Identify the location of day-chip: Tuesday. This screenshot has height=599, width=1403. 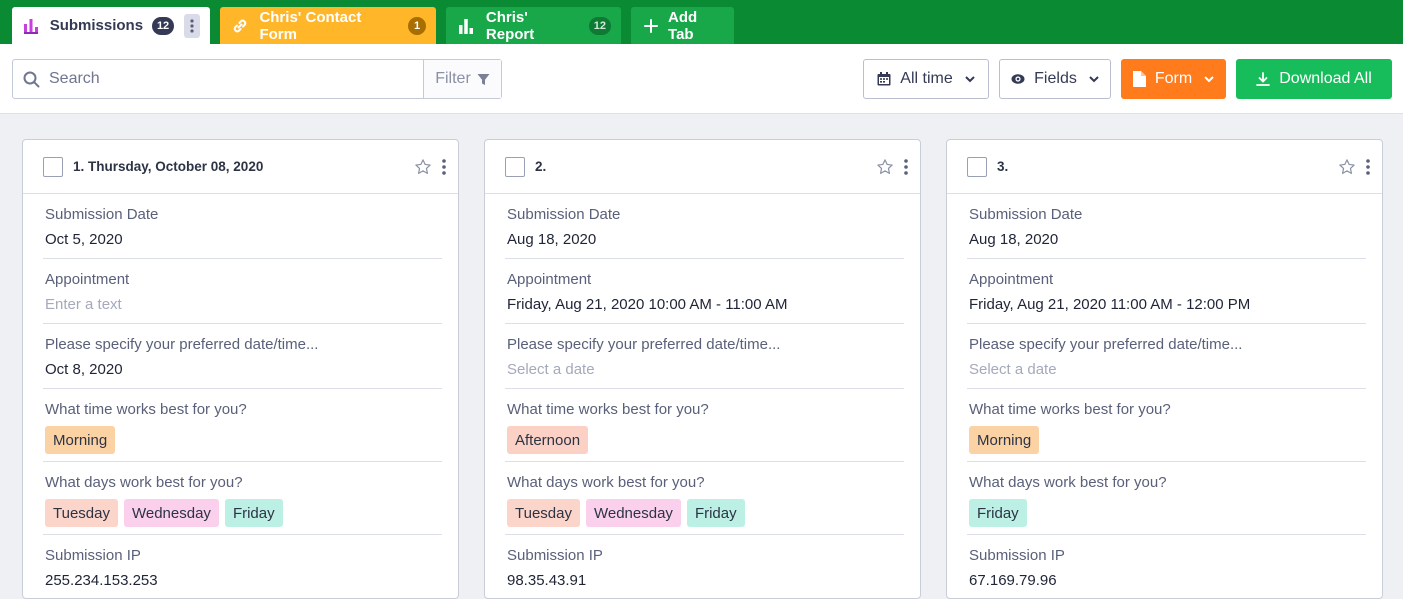
(81, 513).